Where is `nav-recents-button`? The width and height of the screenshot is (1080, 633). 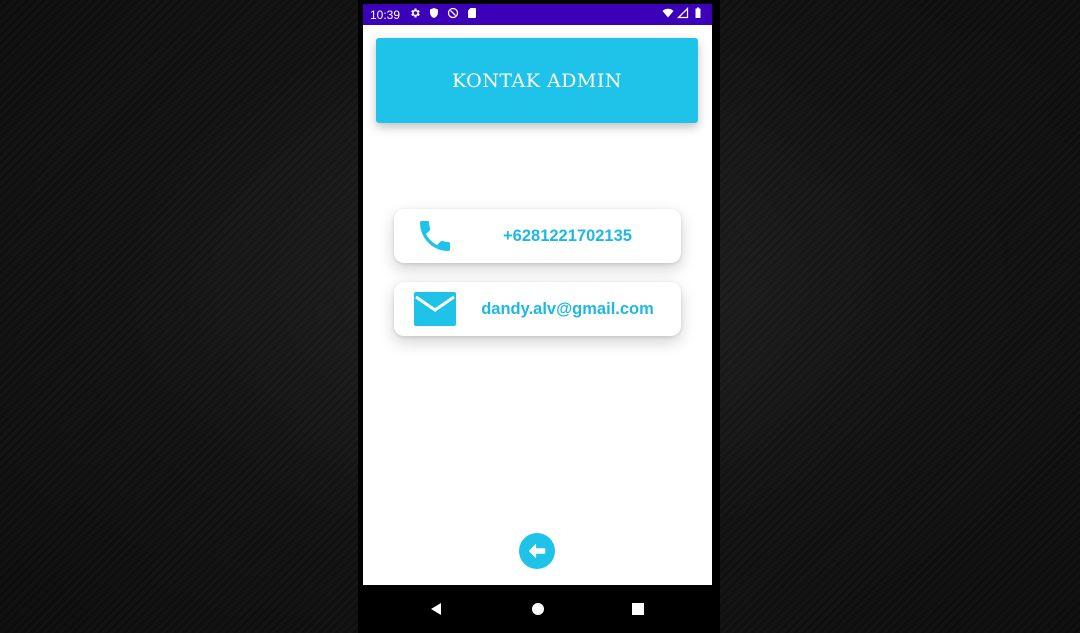 nav-recents-button is located at coordinates (638, 609).